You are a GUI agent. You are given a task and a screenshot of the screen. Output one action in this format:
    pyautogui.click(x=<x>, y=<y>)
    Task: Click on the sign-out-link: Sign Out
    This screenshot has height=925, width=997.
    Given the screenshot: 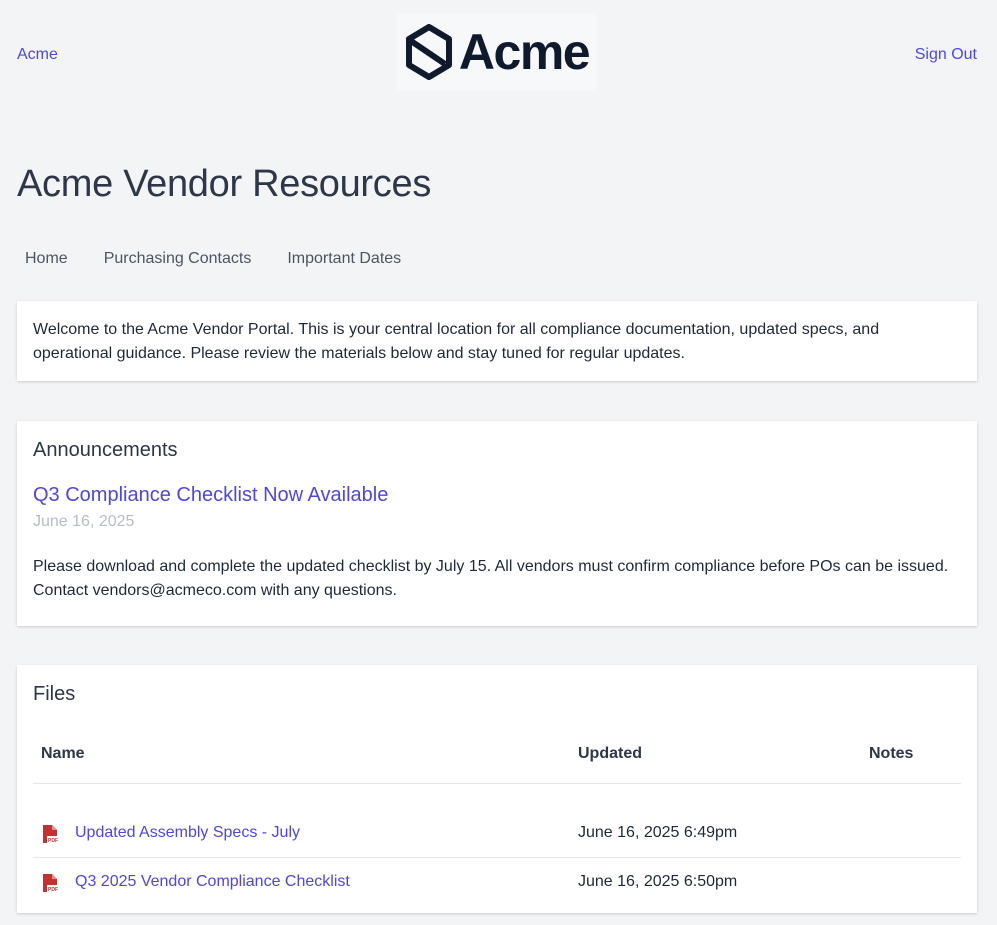 What is the action you would take?
    pyautogui.click(x=946, y=55)
    